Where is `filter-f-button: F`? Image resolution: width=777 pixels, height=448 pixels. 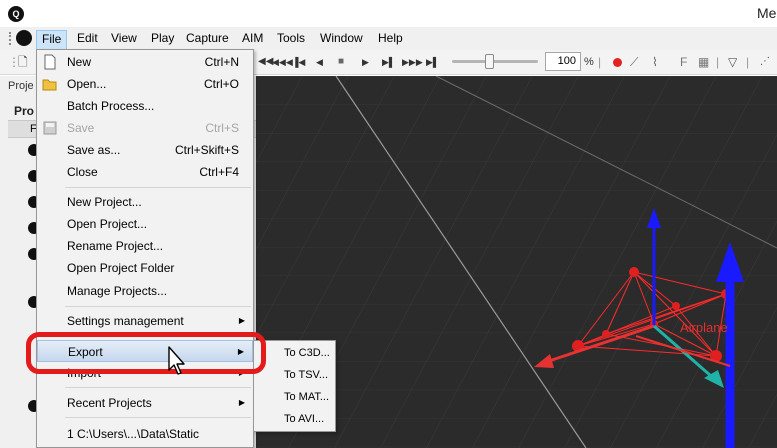
filter-f-button: F is located at coordinates (683, 62).